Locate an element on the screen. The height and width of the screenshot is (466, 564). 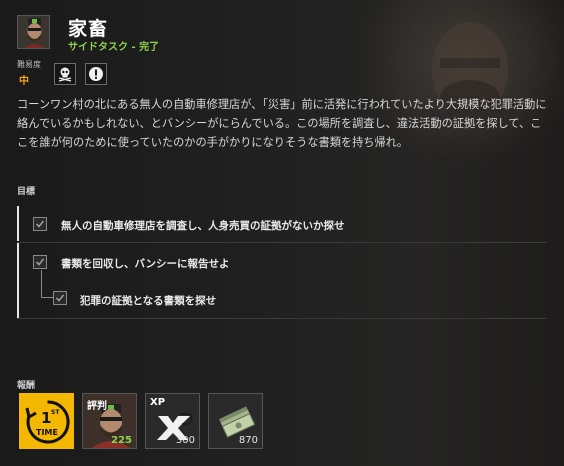
reward-name: 評判 is located at coordinates (97, 406).